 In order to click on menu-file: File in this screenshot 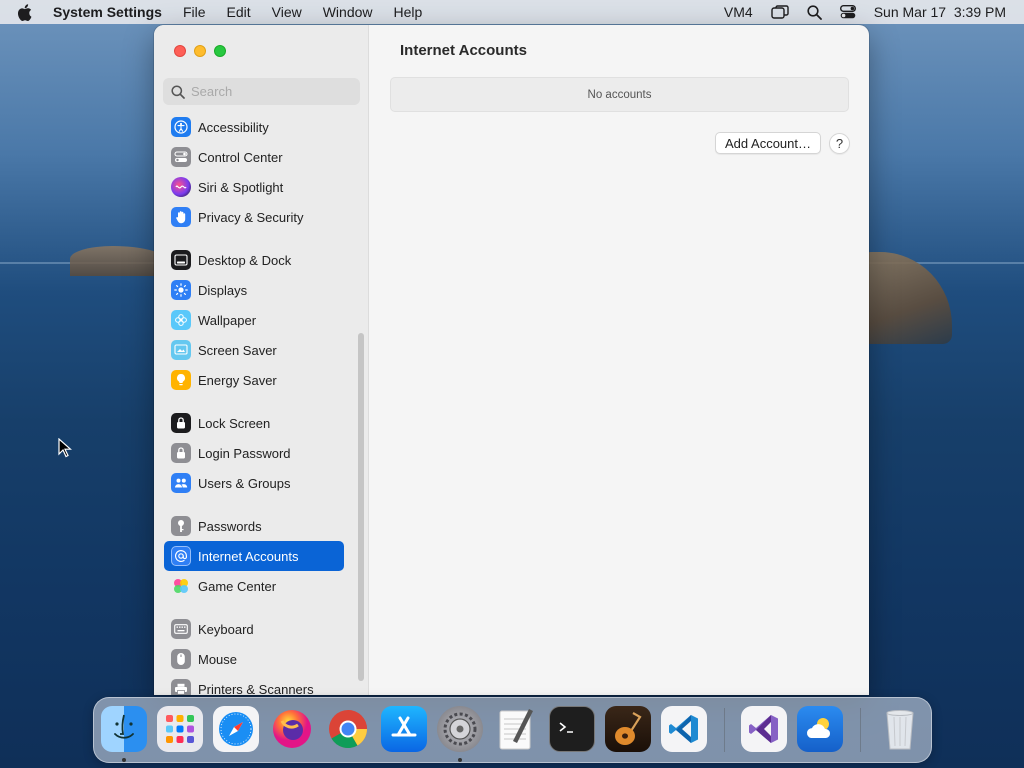, I will do `click(194, 12)`.